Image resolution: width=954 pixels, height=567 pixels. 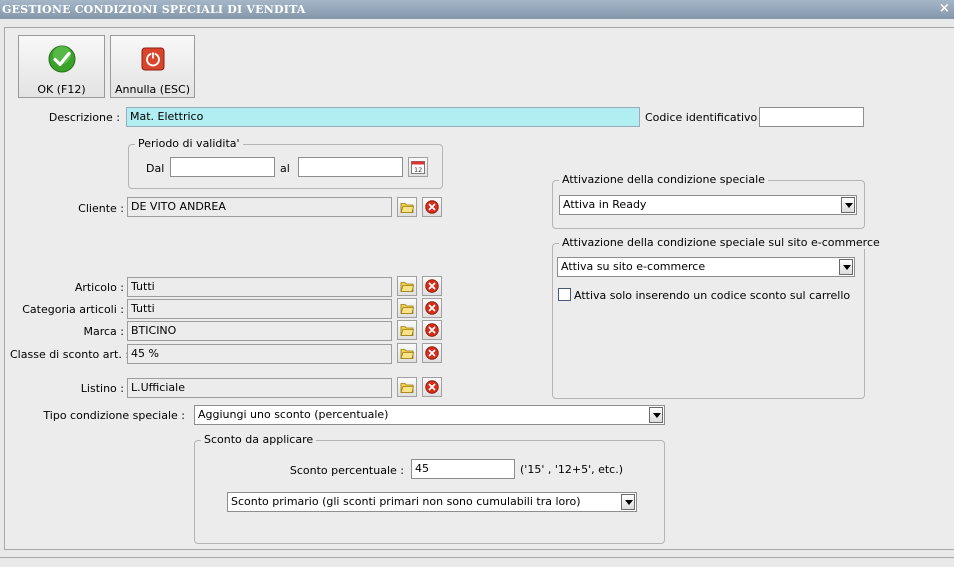 I want to click on categoria-clear-button, so click(x=432, y=308).